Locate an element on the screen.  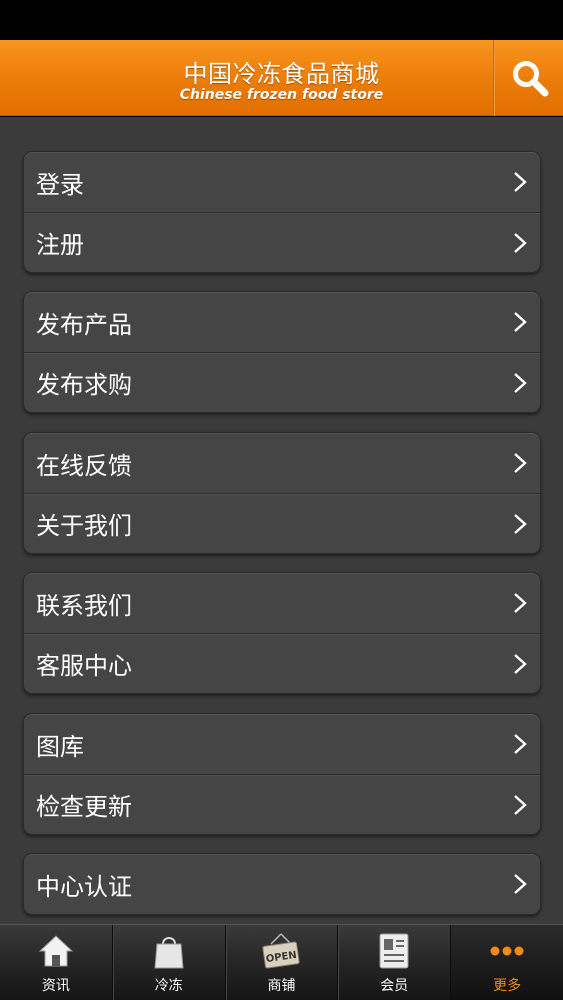
menu-group-publish: 发布产品 发布求购 is located at coordinates (282, 352).